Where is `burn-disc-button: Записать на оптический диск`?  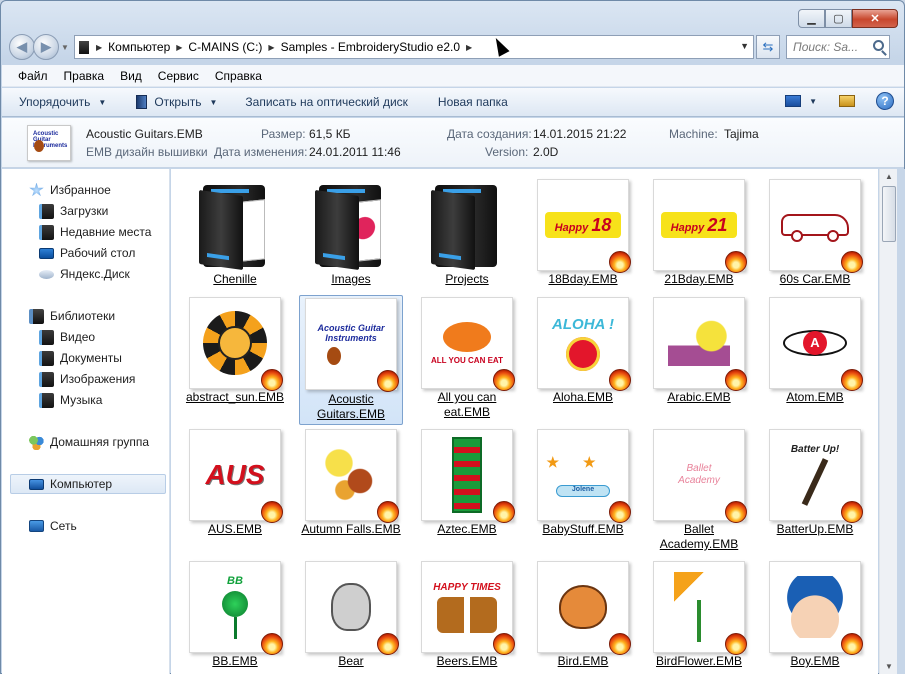
burn-disc-button: Записать на оптический диск is located at coordinates (326, 102).